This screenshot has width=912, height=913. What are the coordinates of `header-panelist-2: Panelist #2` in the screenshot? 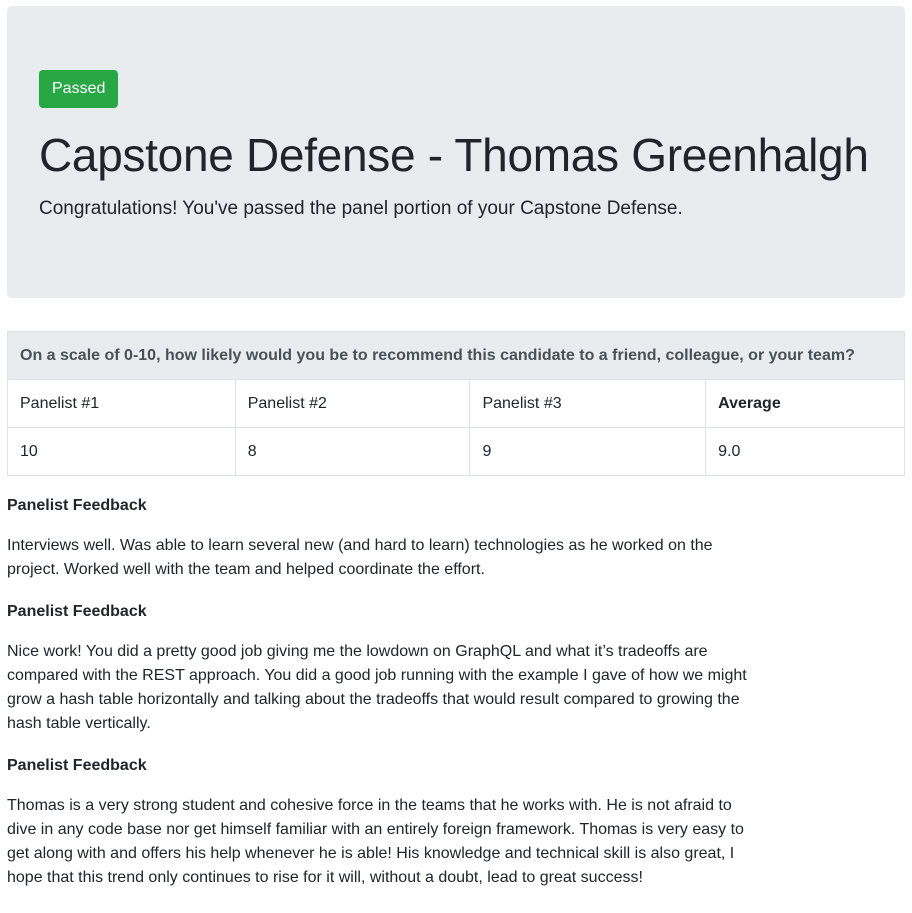 It's located at (352, 403).